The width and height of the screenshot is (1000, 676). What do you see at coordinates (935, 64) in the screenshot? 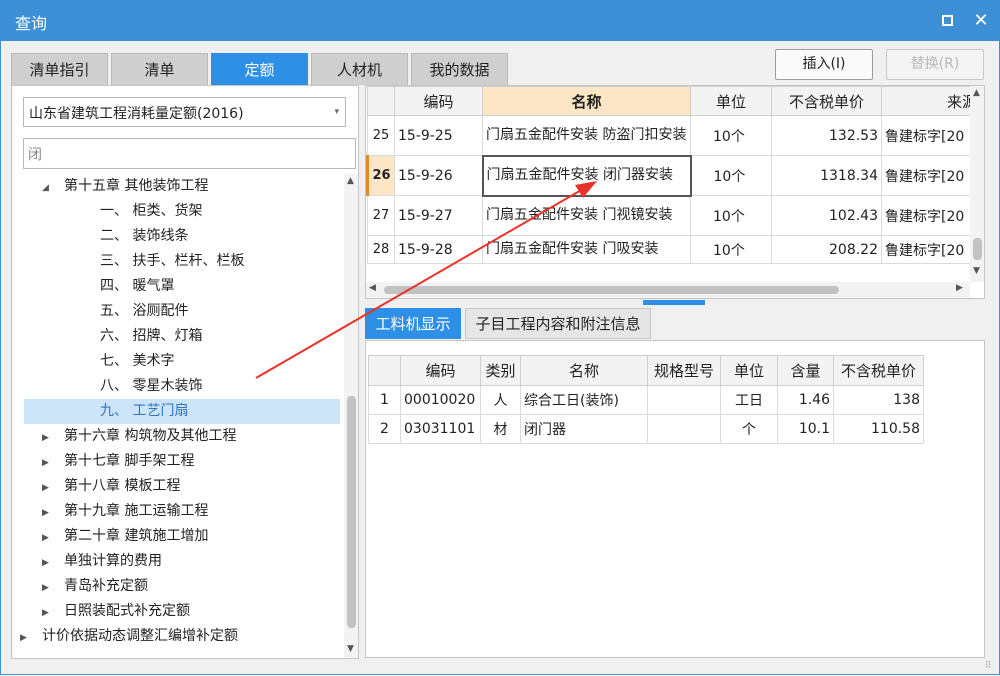
I see `replace-button: 替换(R)` at bounding box center [935, 64].